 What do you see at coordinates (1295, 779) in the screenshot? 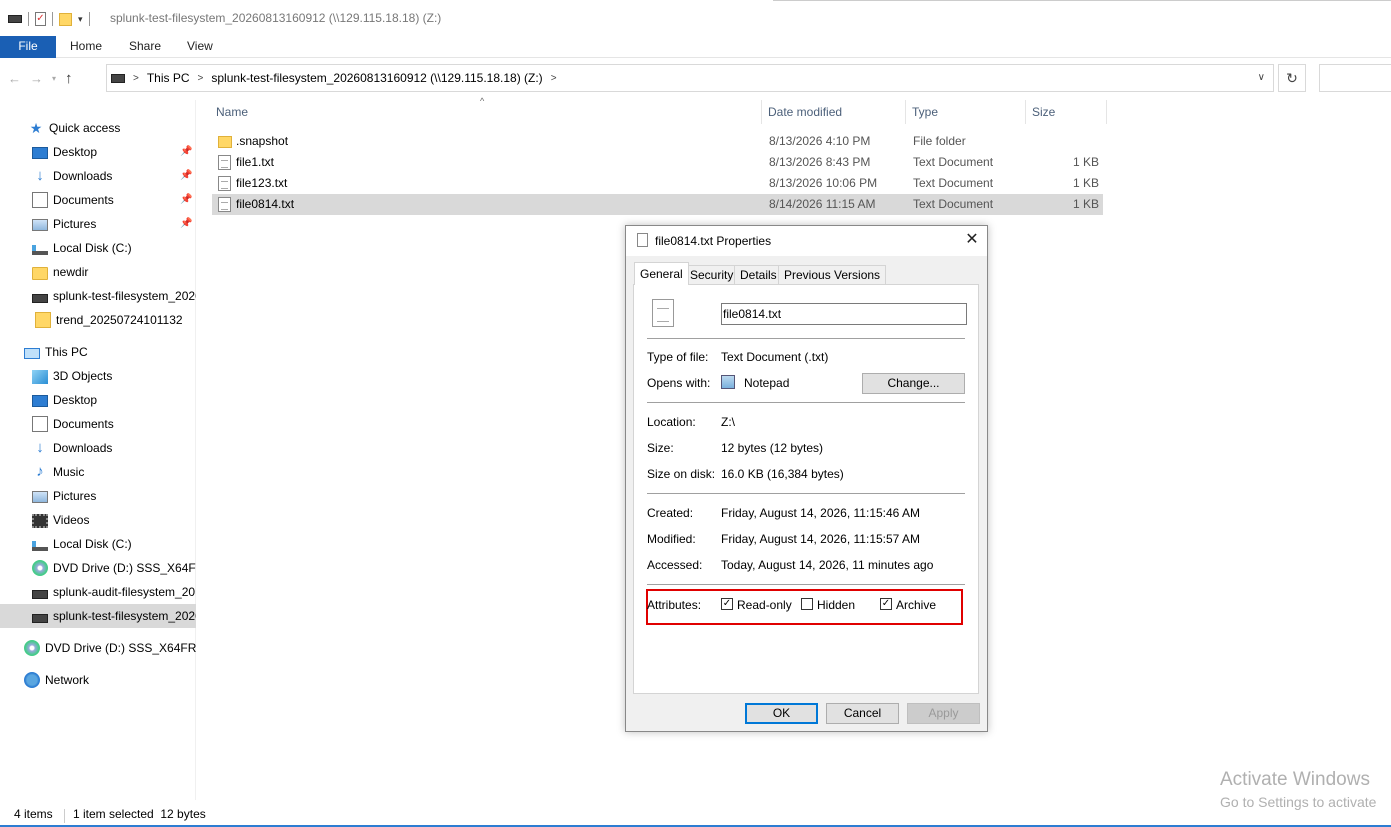
I see `activation-watermark-title: Activate Windows` at bounding box center [1295, 779].